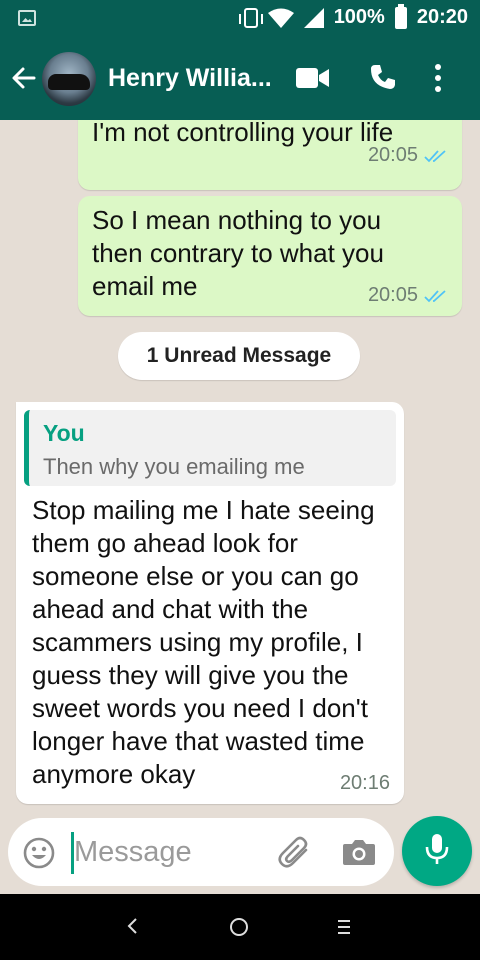  Describe the element at coordinates (442, 17) in the screenshot. I see `clock: 20:20` at that location.